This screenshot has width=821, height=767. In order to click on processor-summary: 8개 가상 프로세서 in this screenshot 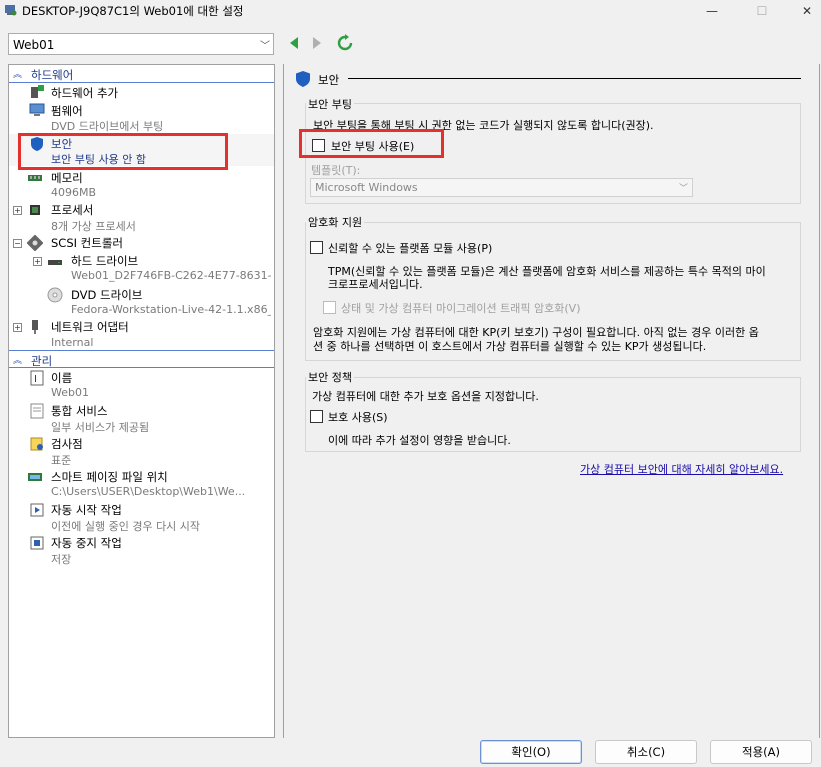, I will do `click(93, 226)`.